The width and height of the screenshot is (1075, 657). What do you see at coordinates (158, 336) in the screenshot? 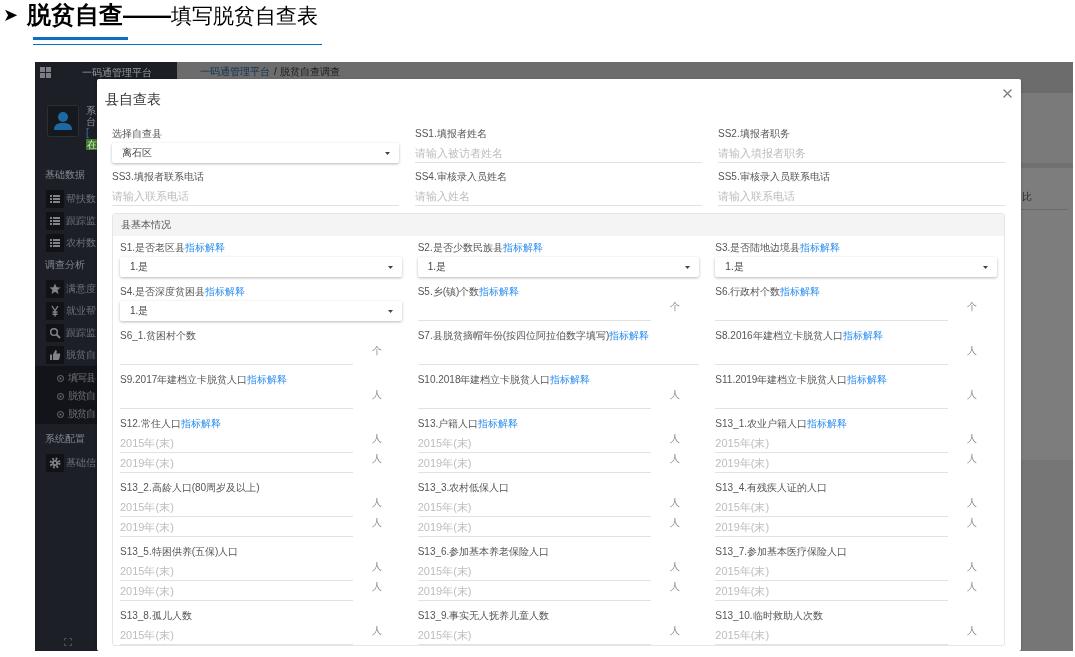
I see `field-label: S6_1.贫困村个数` at bounding box center [158, 336].